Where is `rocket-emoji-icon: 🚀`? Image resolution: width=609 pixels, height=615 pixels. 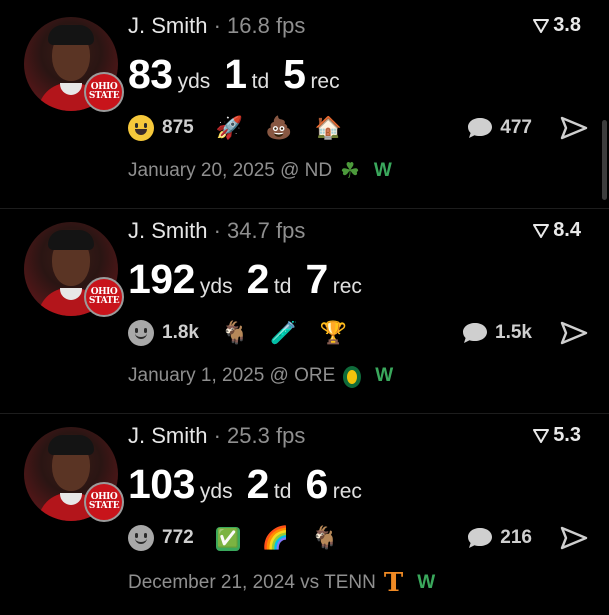
rocket-emoji-icon: 🚀 is located at coordinates (229, 128).